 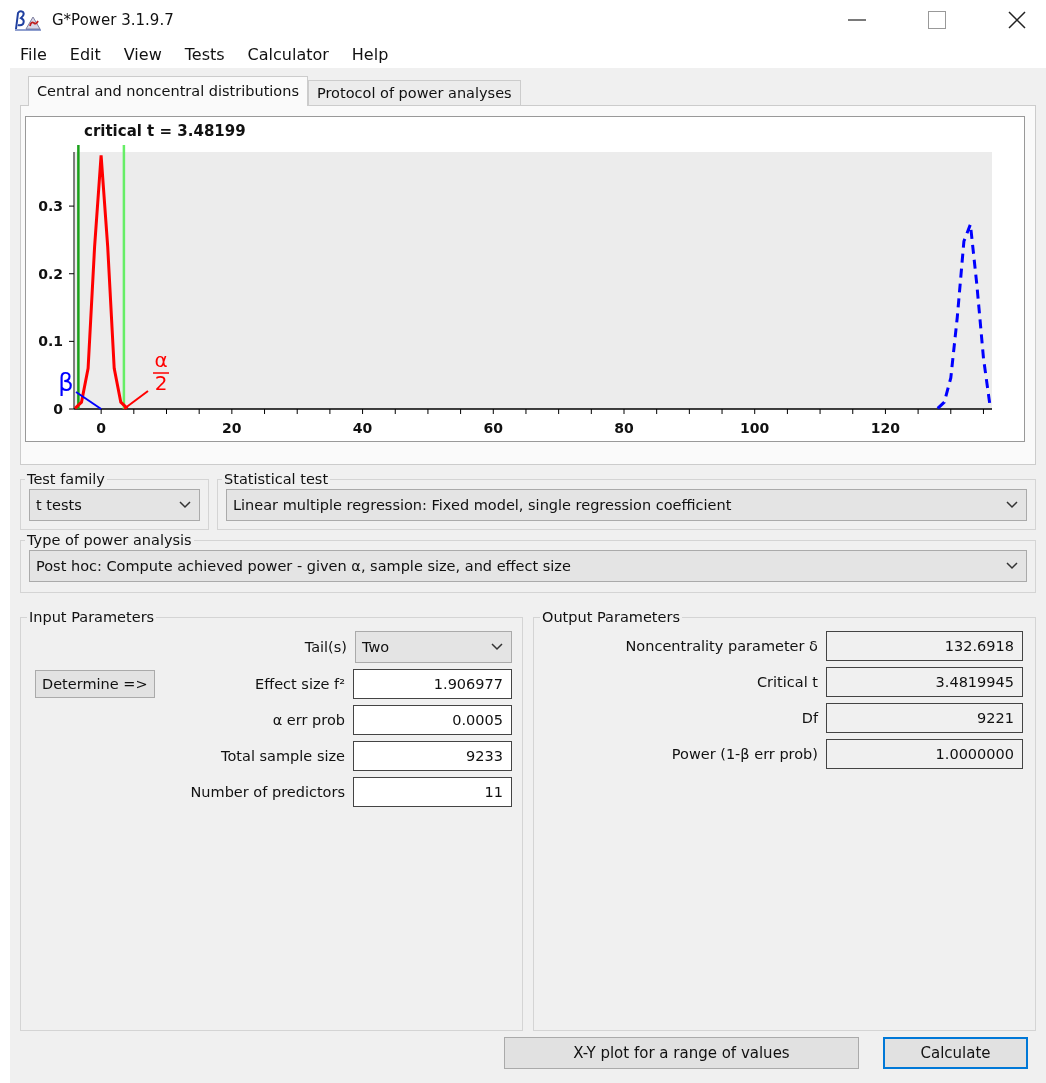 What do you see at coordinates (744, 754) in the screenshot?
I see `field-label: Power (1-β err prob)` at bounding box center [744, 754].